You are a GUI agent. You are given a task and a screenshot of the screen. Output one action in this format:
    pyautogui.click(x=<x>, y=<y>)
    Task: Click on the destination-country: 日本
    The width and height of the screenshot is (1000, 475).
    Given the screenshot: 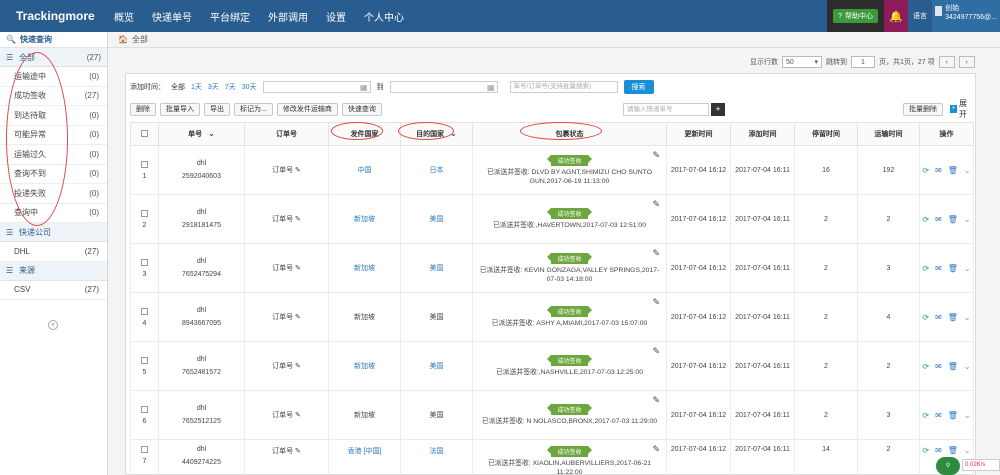 What is the action you would take?
    pyautogui.click(x=437, y=170)
    